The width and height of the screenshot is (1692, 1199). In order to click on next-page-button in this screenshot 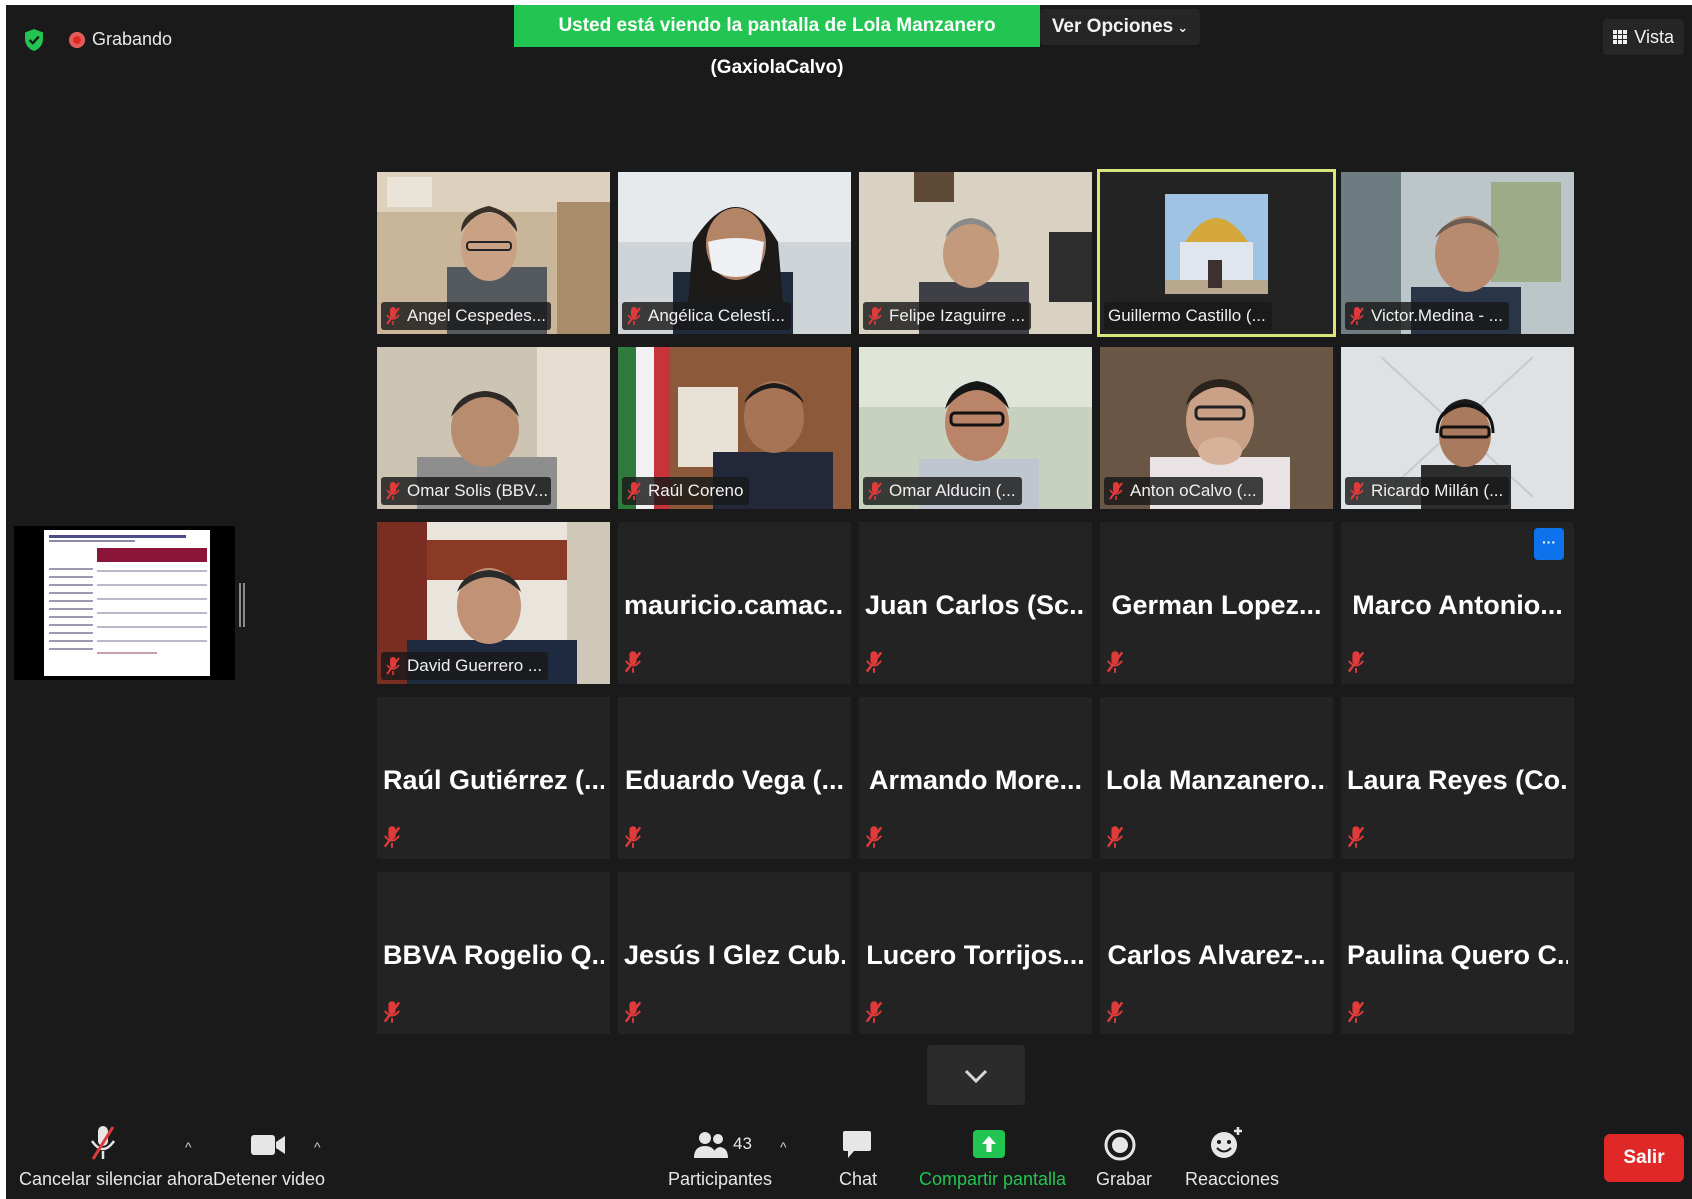, I will do `click(976, 1075)`.